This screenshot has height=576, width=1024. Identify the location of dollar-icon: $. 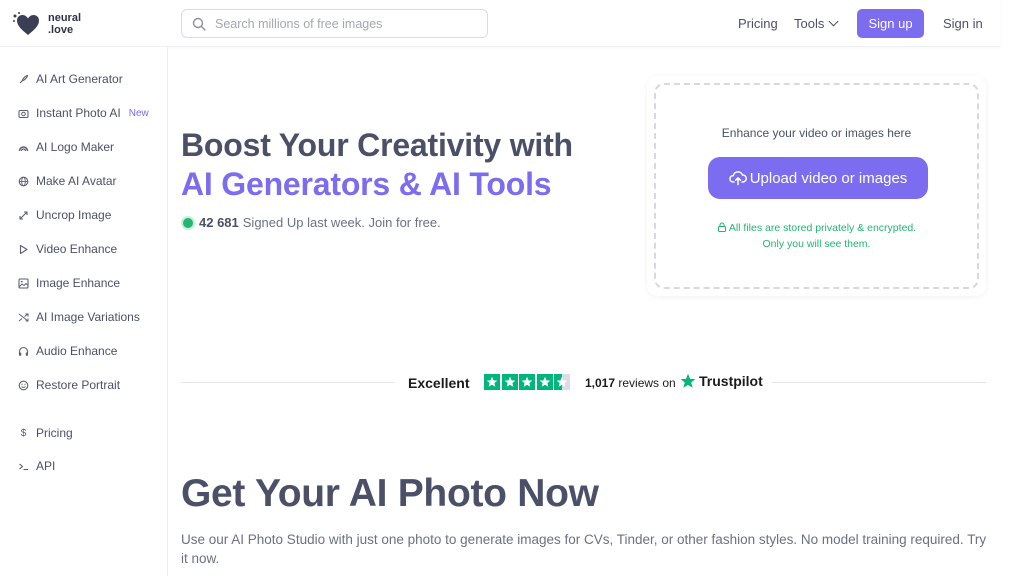
(23, 433).